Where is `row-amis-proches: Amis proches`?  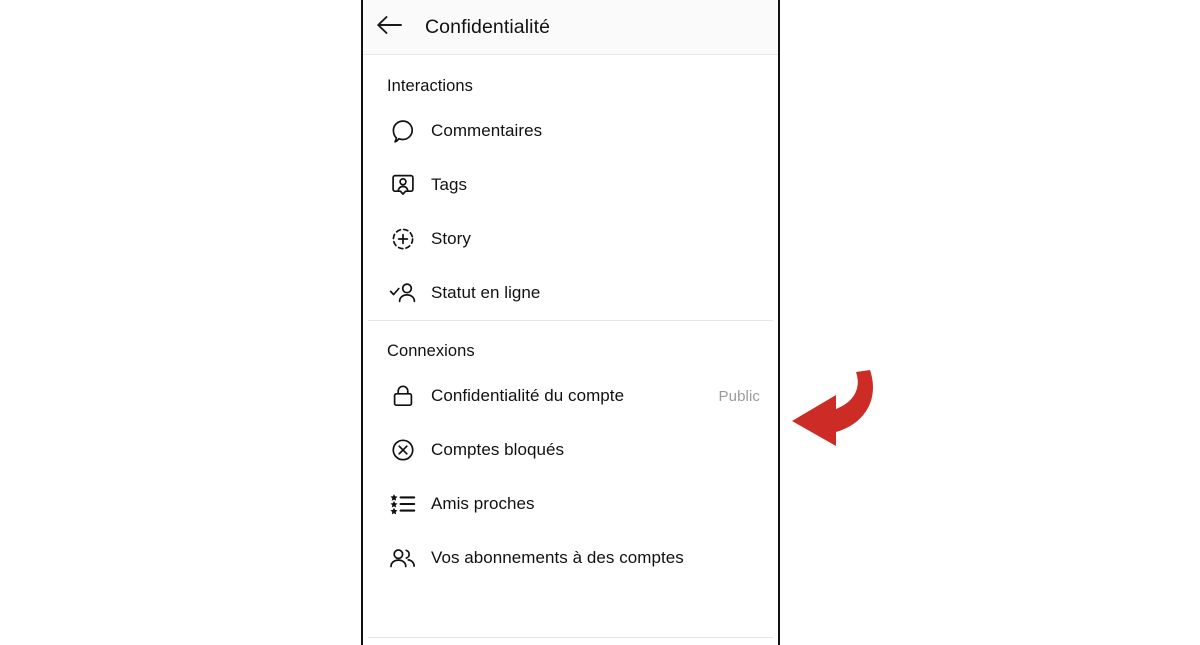 row-amis-proches: Amis proches is located at coordinates (570, 504).